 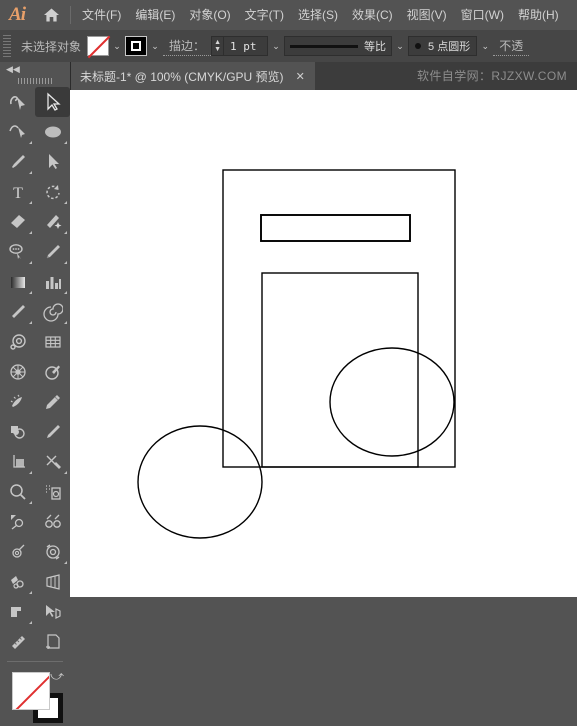 What do you see at coordinates (482, 15) in the screenshot?
I see `menu-window: 窗口(W)` at bounding box center [482, 15].